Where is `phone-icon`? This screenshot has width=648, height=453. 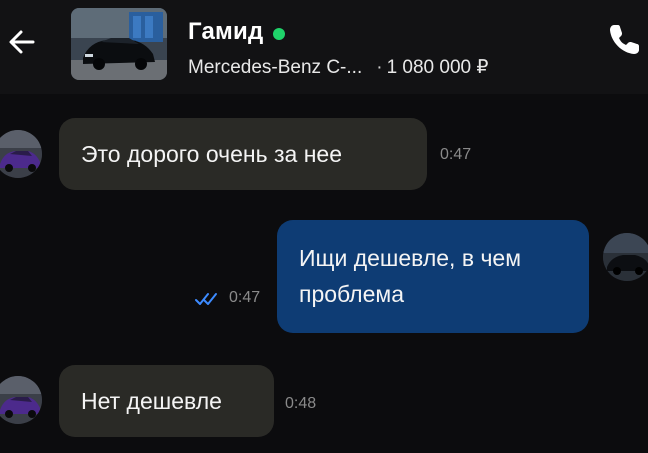 phone-icon is located at coordinates (624, 39).